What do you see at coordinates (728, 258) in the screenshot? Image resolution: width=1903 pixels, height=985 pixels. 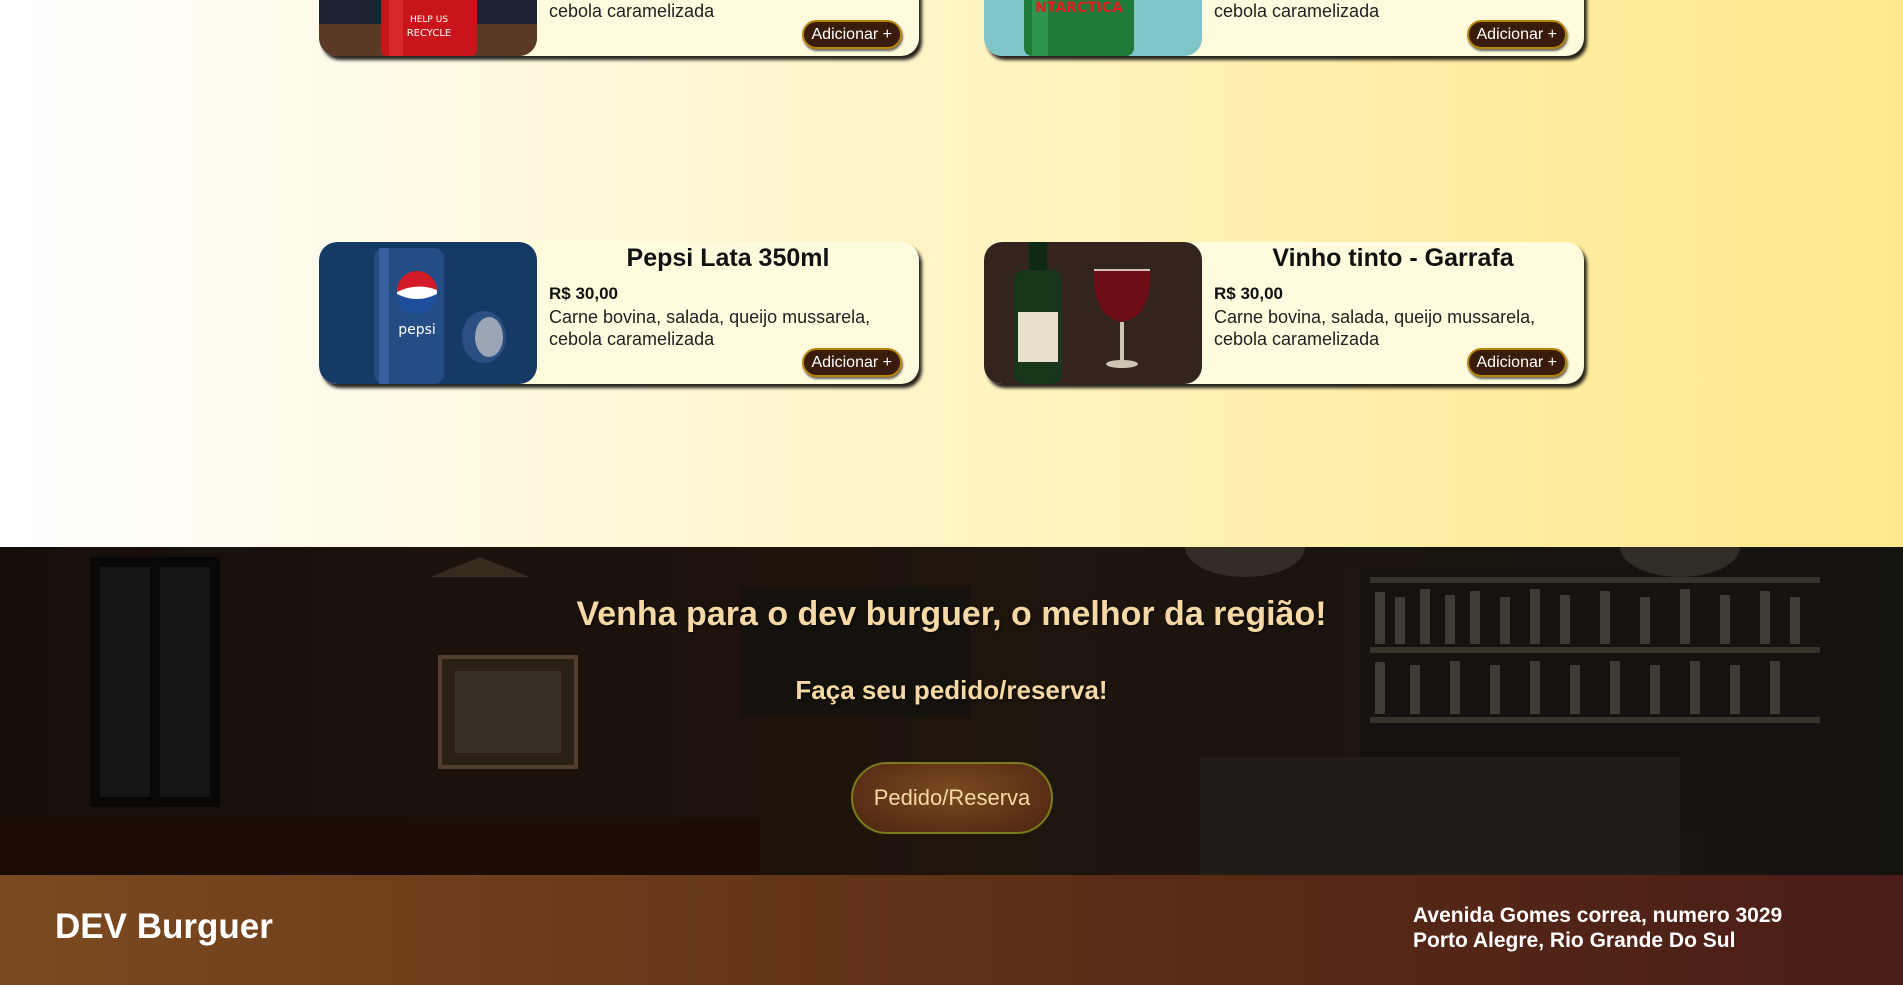 I see `product-title: Pepsi Lata 350ml` at bounding box center [728, 258].